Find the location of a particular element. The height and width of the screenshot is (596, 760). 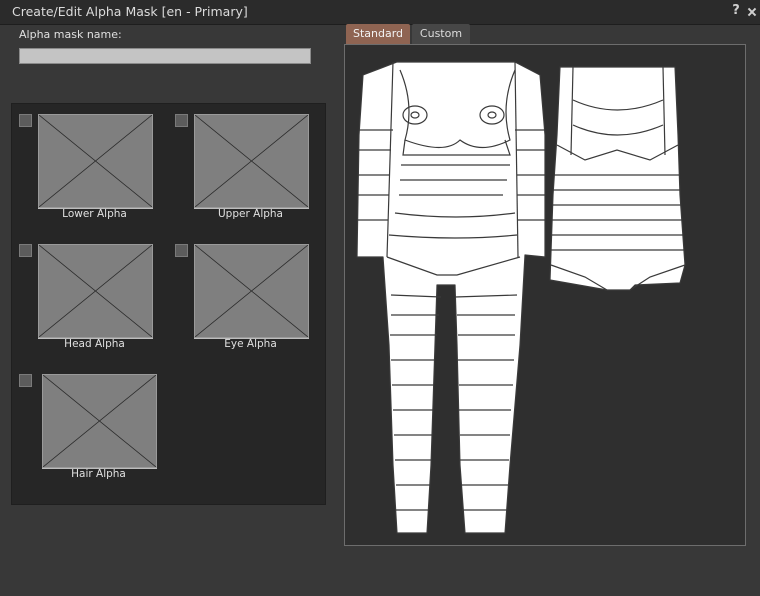

window-title: Create/Edit Alpha Mask [en - Primary] is located at coordinates (130, 11).